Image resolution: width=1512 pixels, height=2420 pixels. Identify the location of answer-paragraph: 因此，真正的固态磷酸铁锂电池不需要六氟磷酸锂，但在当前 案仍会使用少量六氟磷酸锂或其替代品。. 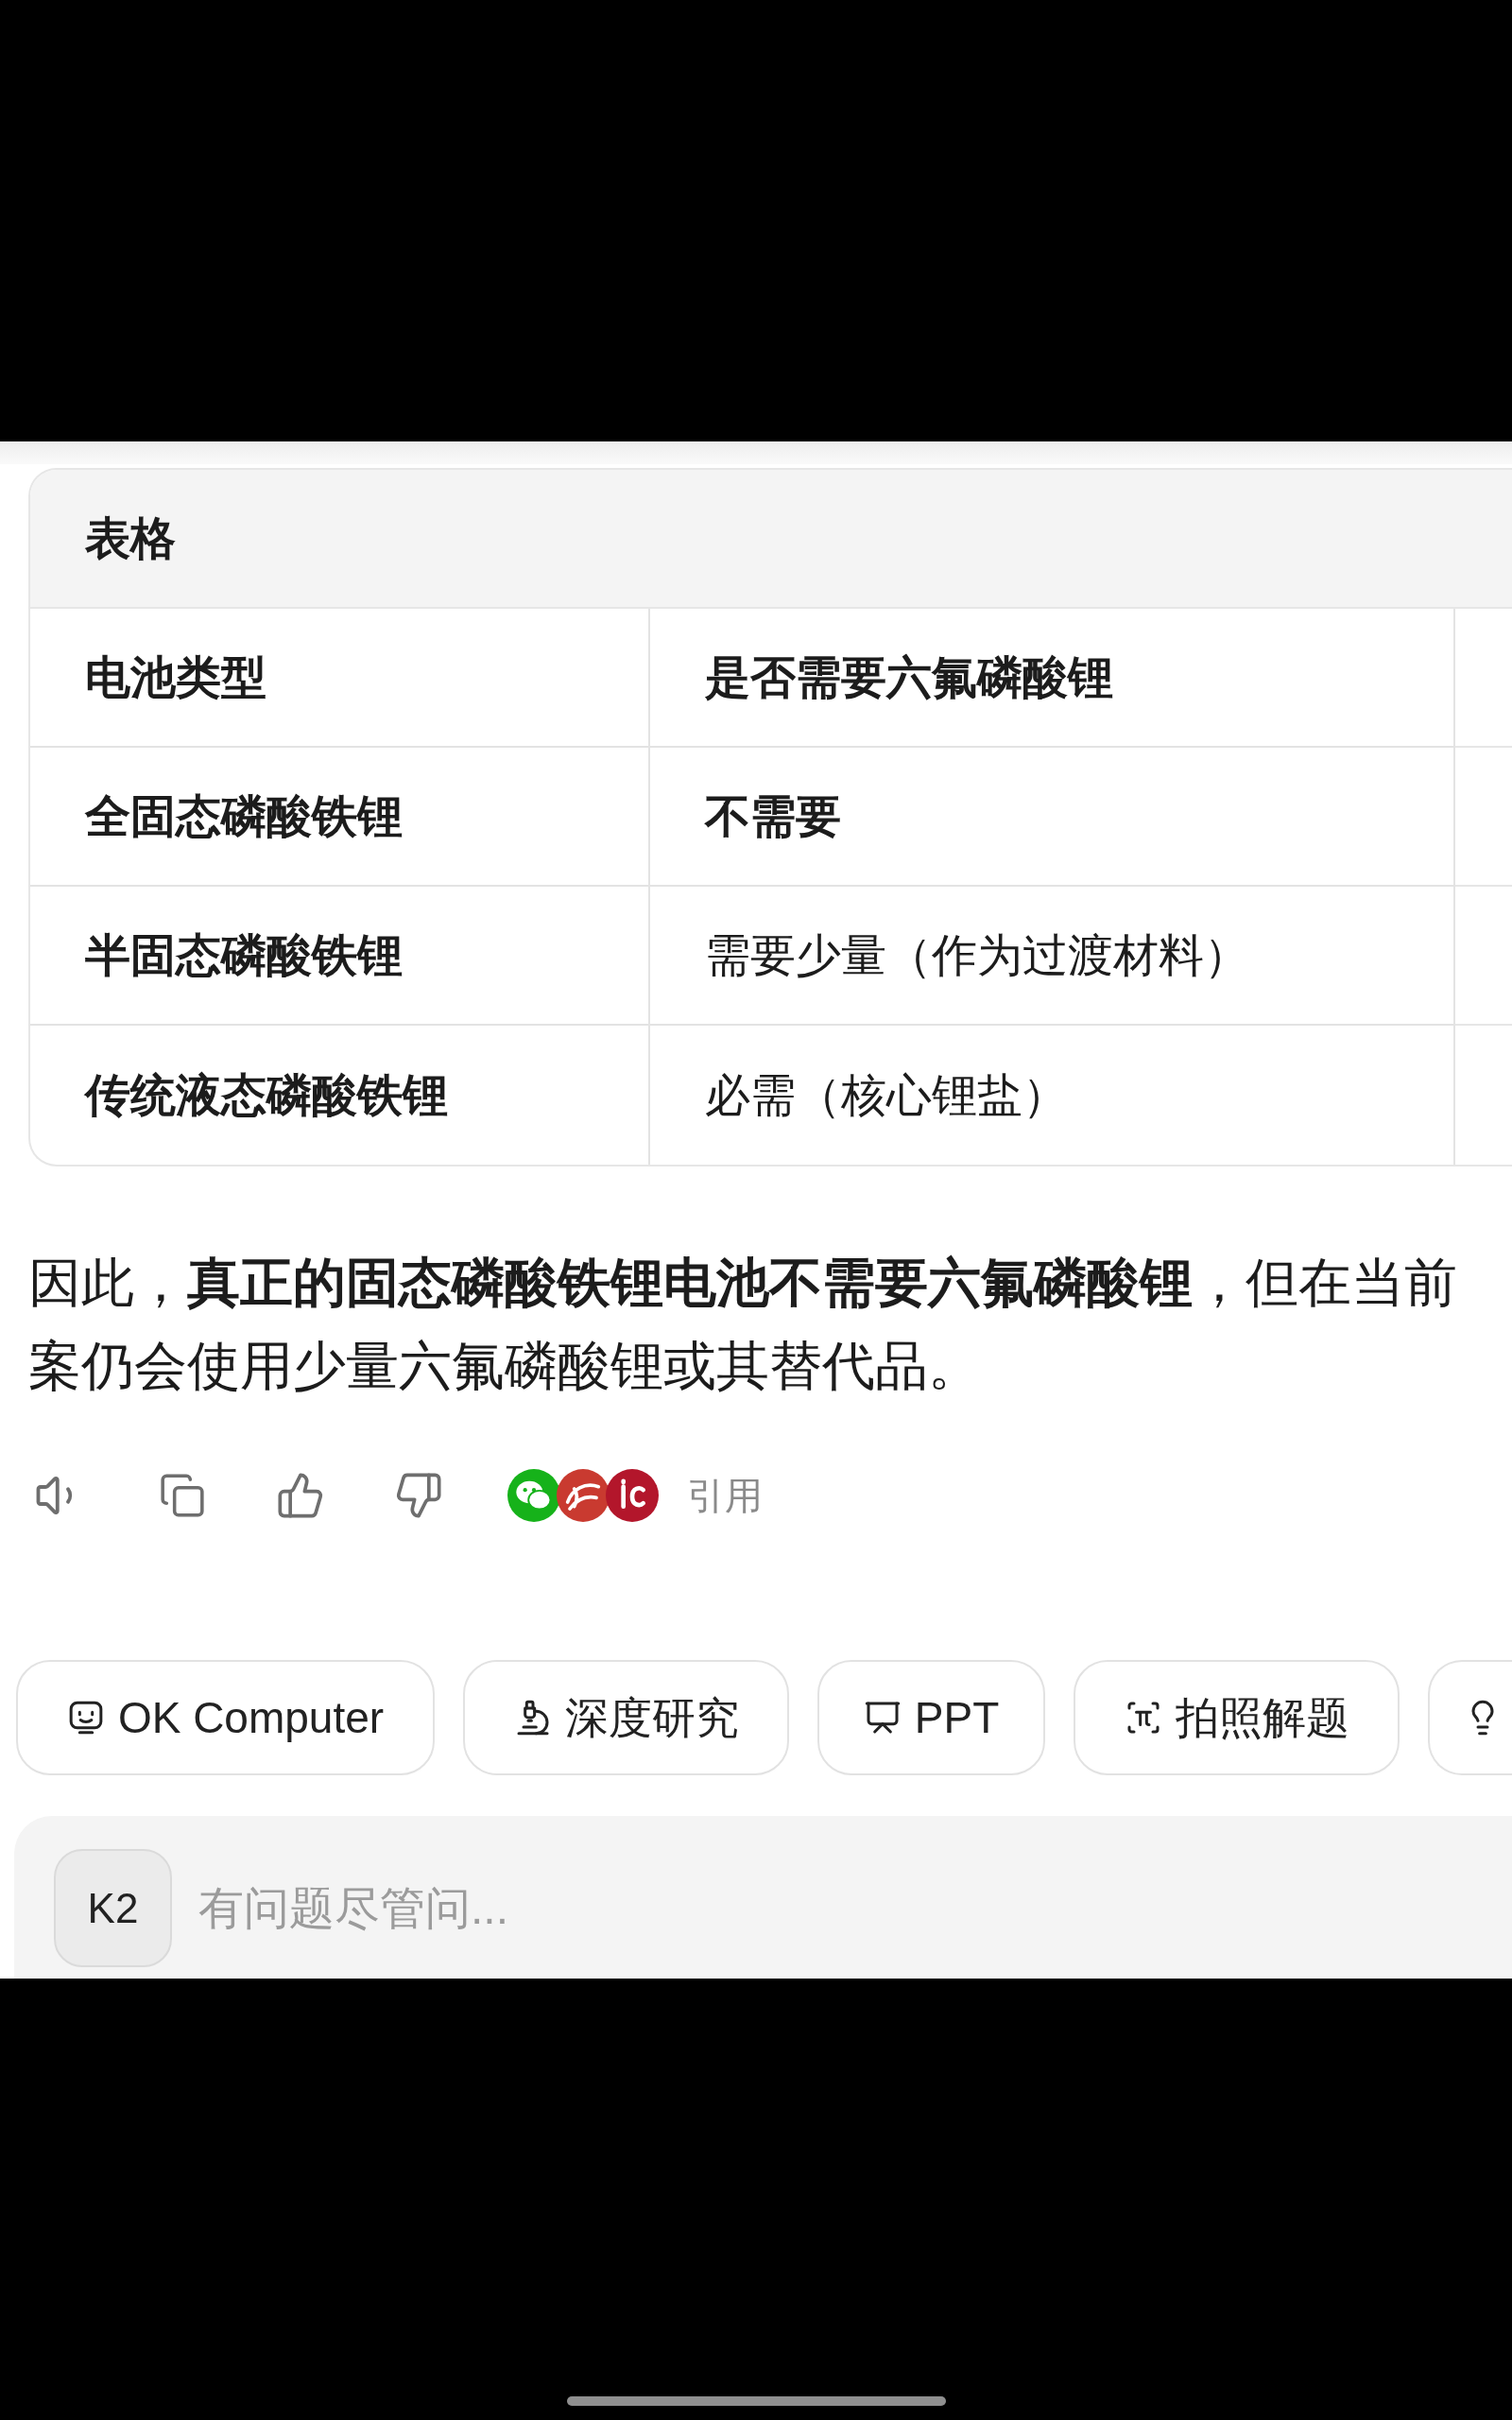
(742, 1324).